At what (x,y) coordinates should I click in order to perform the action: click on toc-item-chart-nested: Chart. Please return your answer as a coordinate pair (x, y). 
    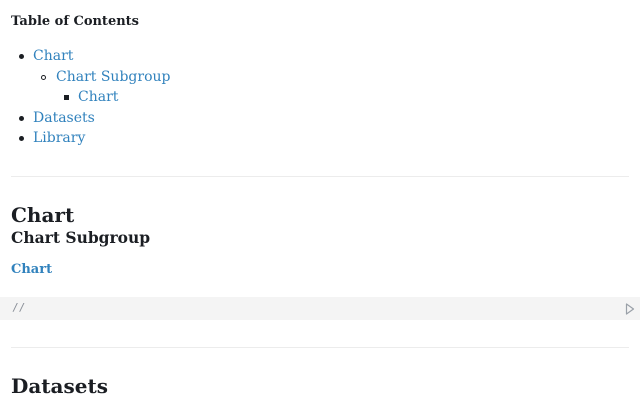
    Looking at the image, I should click on (90, 97).